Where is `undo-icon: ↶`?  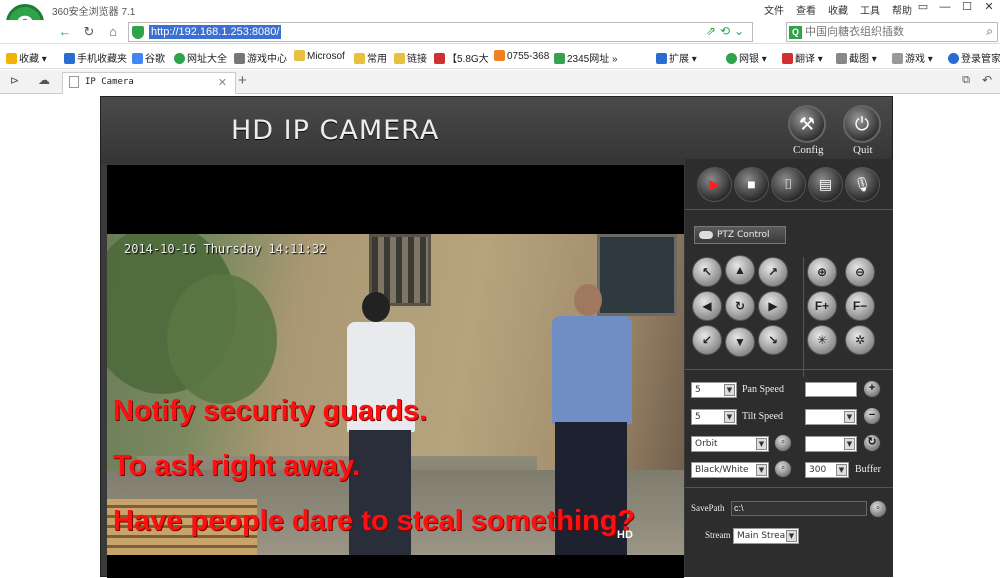
undo-icon: ↶ is located at coordinates (987, 80).